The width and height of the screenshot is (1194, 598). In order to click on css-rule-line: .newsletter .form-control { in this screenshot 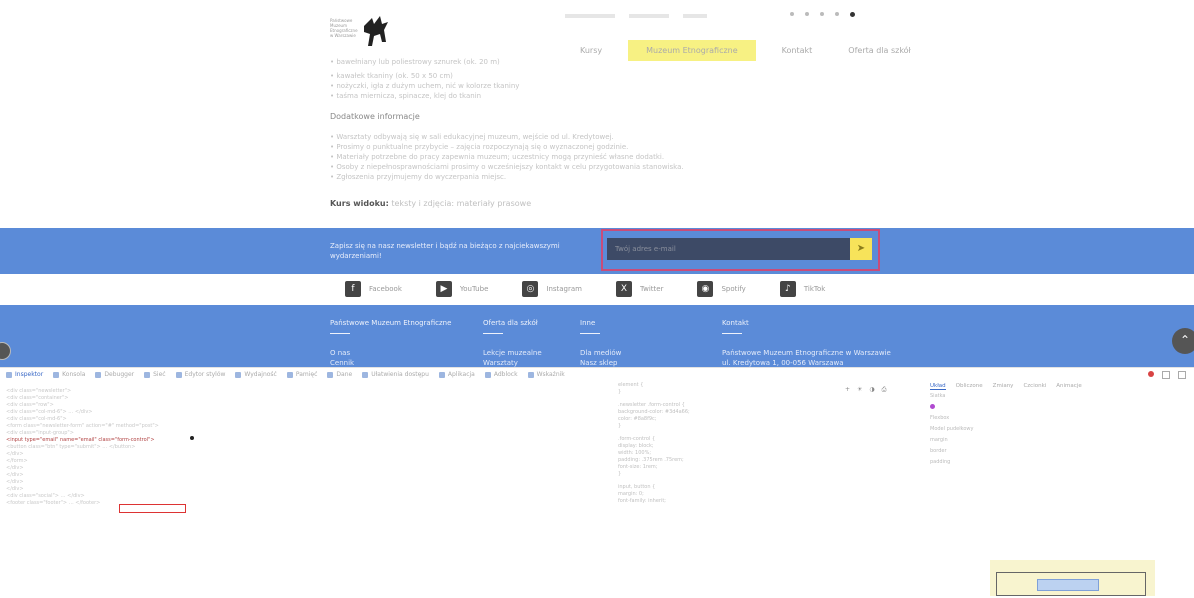, I will do `click(768, 405)`.